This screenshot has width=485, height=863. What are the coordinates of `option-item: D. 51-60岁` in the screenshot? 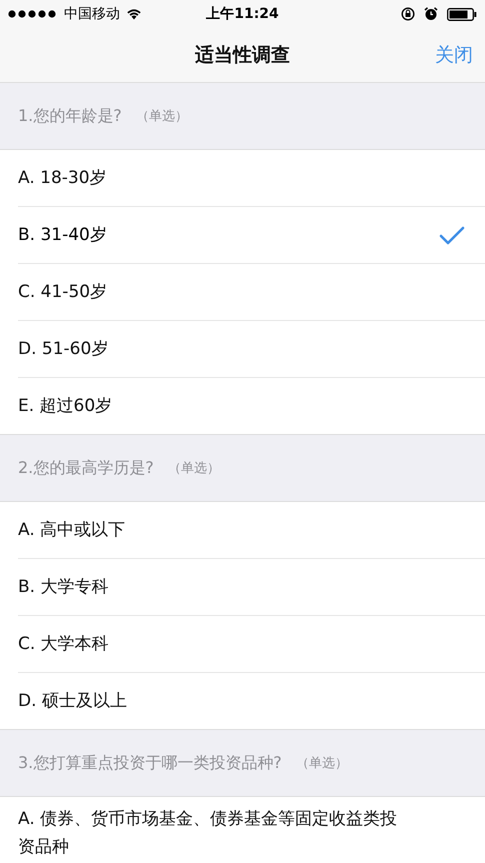 It's located at (251, 349).